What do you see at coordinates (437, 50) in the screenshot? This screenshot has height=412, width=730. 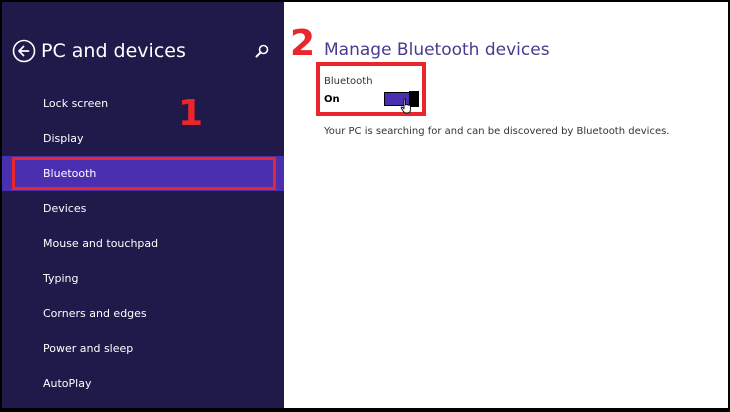 I see `page-title: Manage Bluetooth devices` at bounding box center [437, 50].